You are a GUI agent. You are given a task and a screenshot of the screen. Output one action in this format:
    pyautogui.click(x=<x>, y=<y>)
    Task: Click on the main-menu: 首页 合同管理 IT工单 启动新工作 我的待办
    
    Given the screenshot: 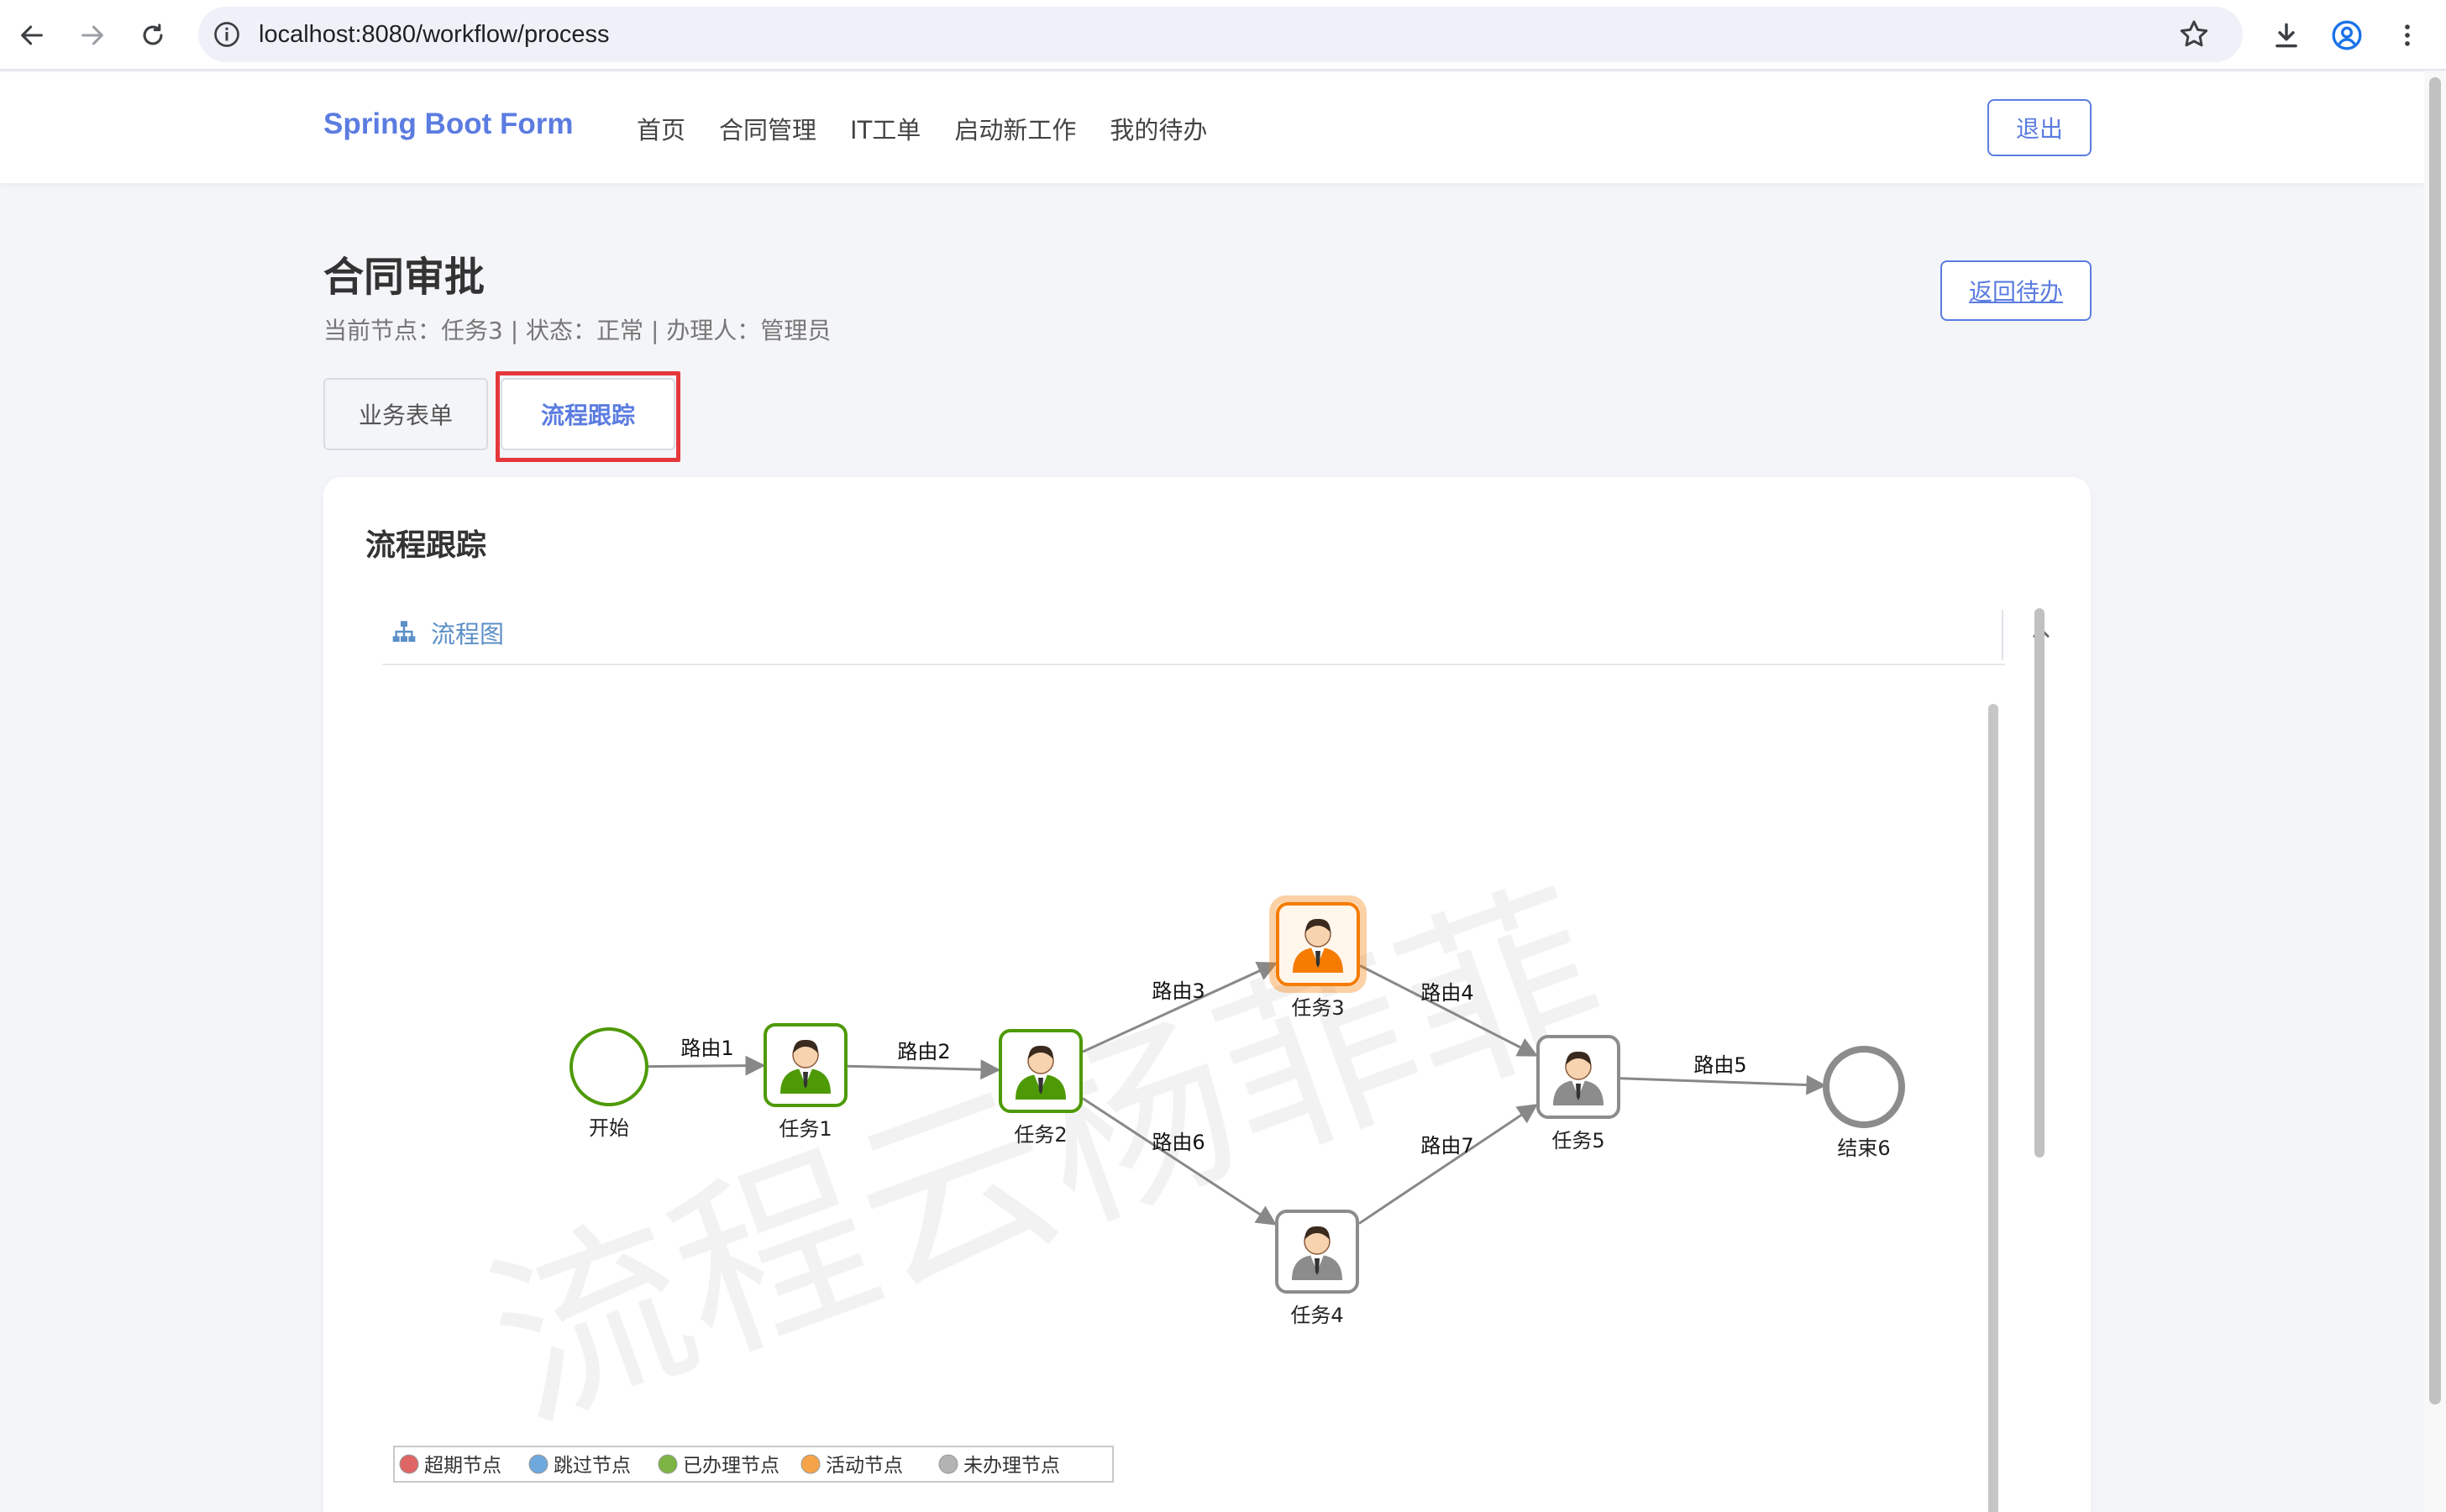 What is the action you would take?
    pyautogui.click(x=922, y=128)
    